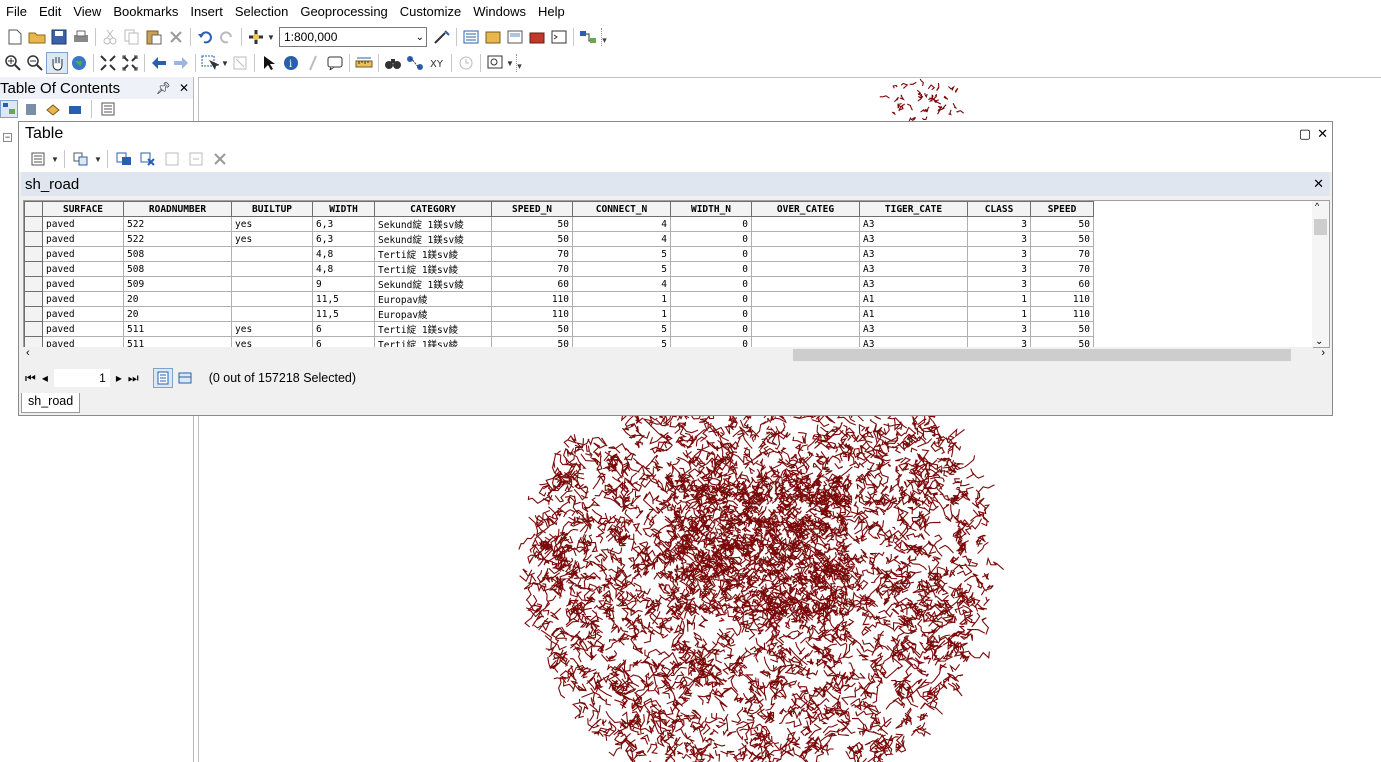 This screenshot has height=762, width=1381. What do you see at coordinates (162, 378) in the screenshot?
I see `show-all-records-icon` at bounding box center [162, 378].